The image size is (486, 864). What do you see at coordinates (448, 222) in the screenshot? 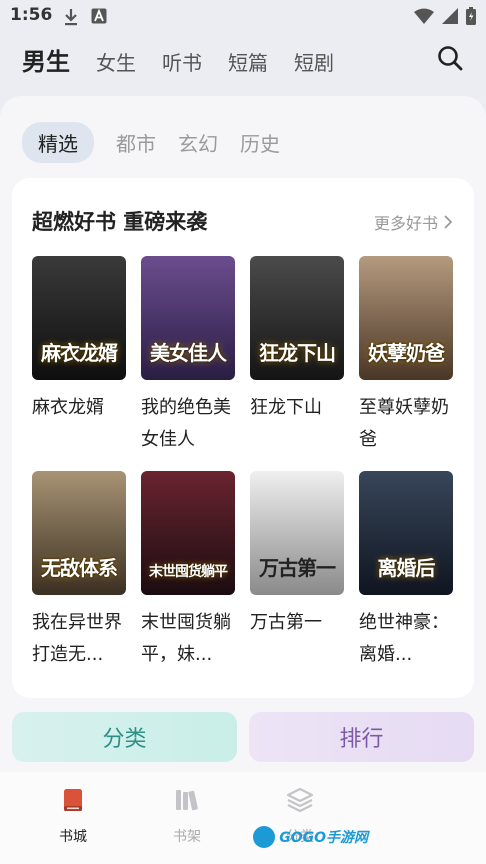
I see `chevron-right-icon` at bounding box center [448, 222].